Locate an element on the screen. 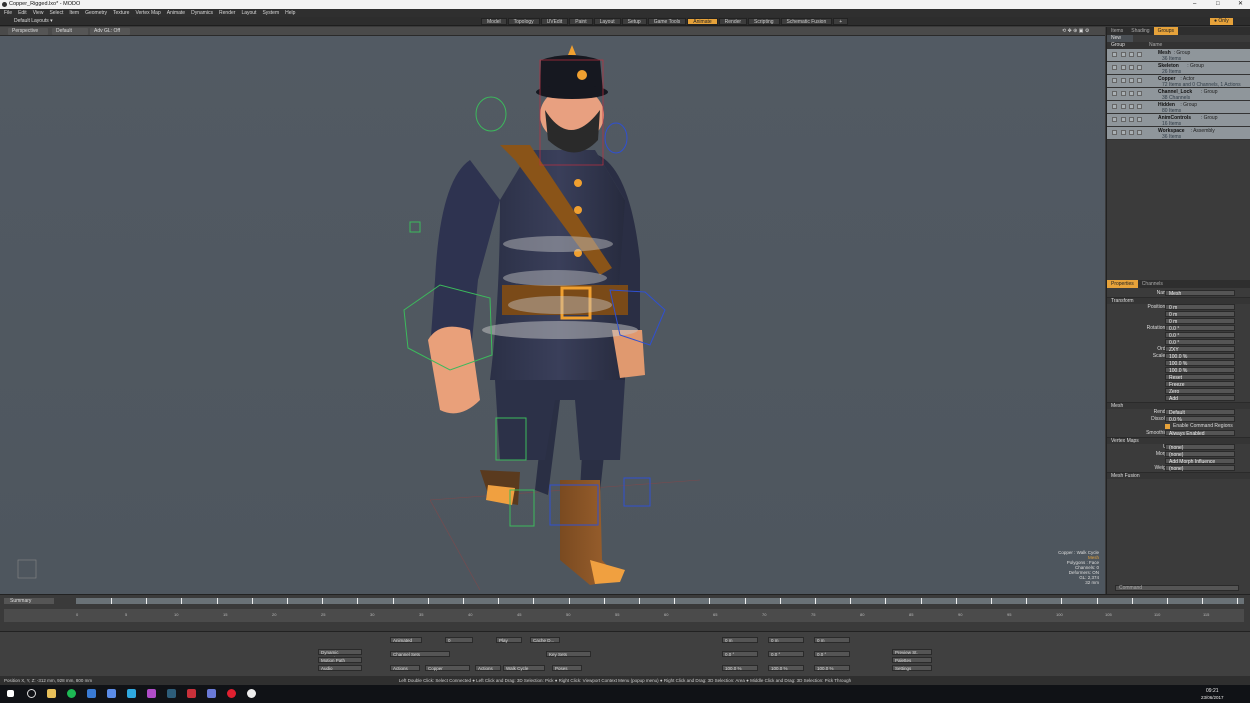 The image size is (1250, 703). palettes-button: Palettes is located at coordinates (912, 660).